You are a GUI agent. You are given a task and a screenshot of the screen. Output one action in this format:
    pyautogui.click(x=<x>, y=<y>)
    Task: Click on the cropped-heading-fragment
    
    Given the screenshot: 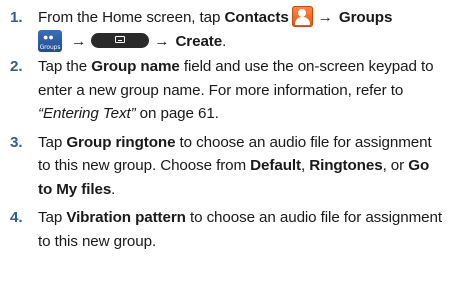 What is the action you would take?
    pyautogui.click(x=227, y=2)
    